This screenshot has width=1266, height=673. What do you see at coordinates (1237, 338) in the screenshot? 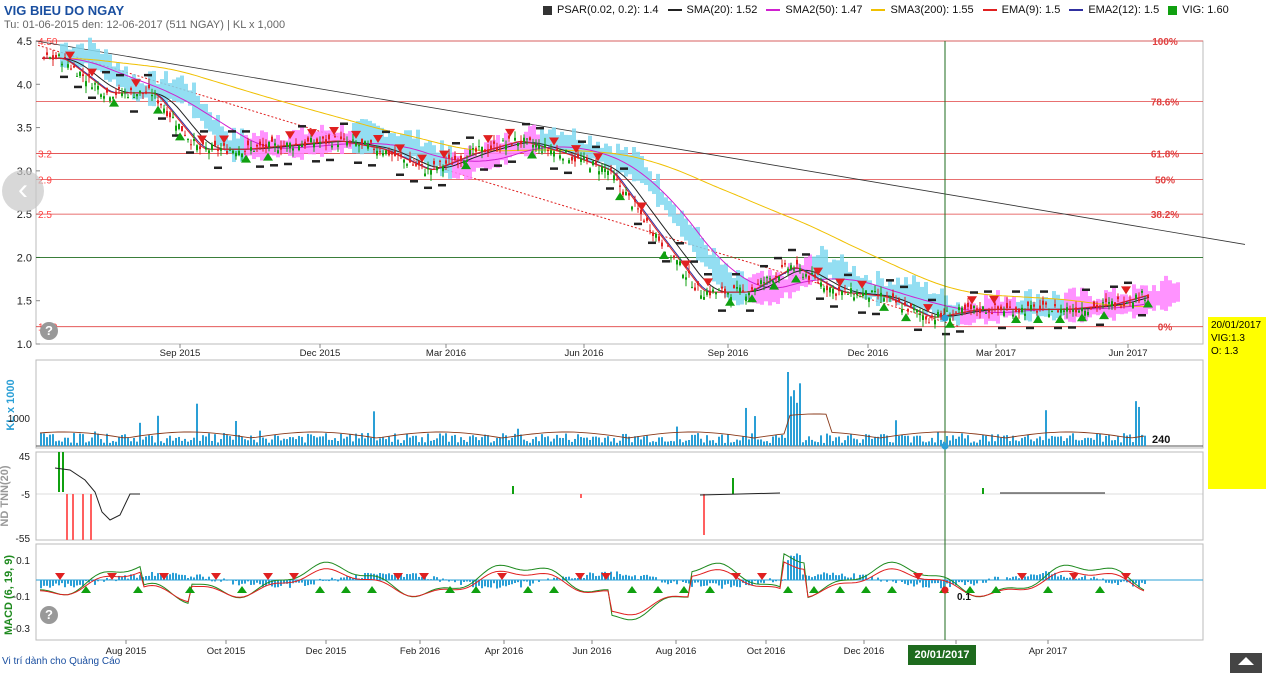
I see `tooltip-symbol: VIG:1.3` at bounding box center [1237, 338].